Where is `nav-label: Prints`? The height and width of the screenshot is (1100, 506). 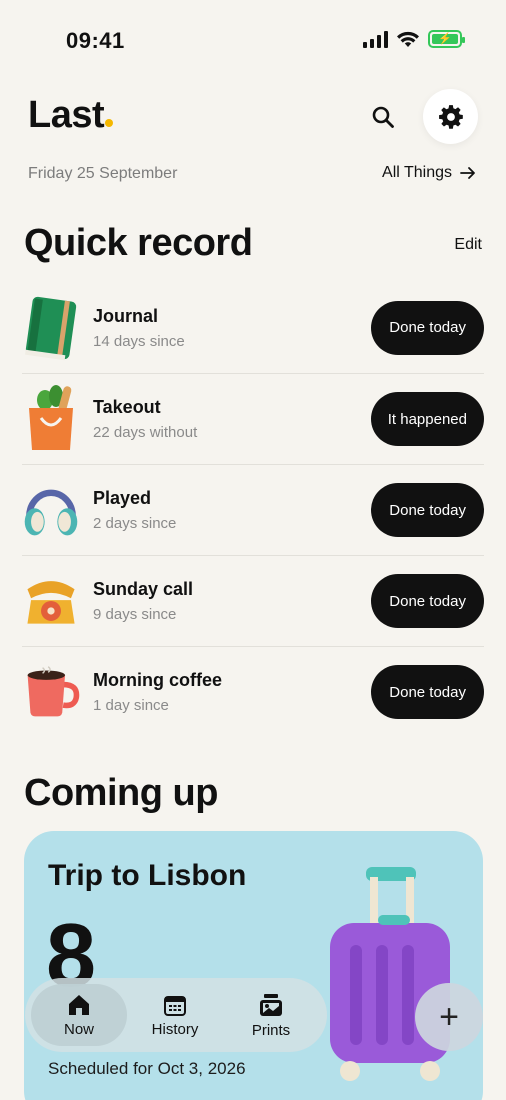
nav-label: Prints is located at coordinates (271, 1030).